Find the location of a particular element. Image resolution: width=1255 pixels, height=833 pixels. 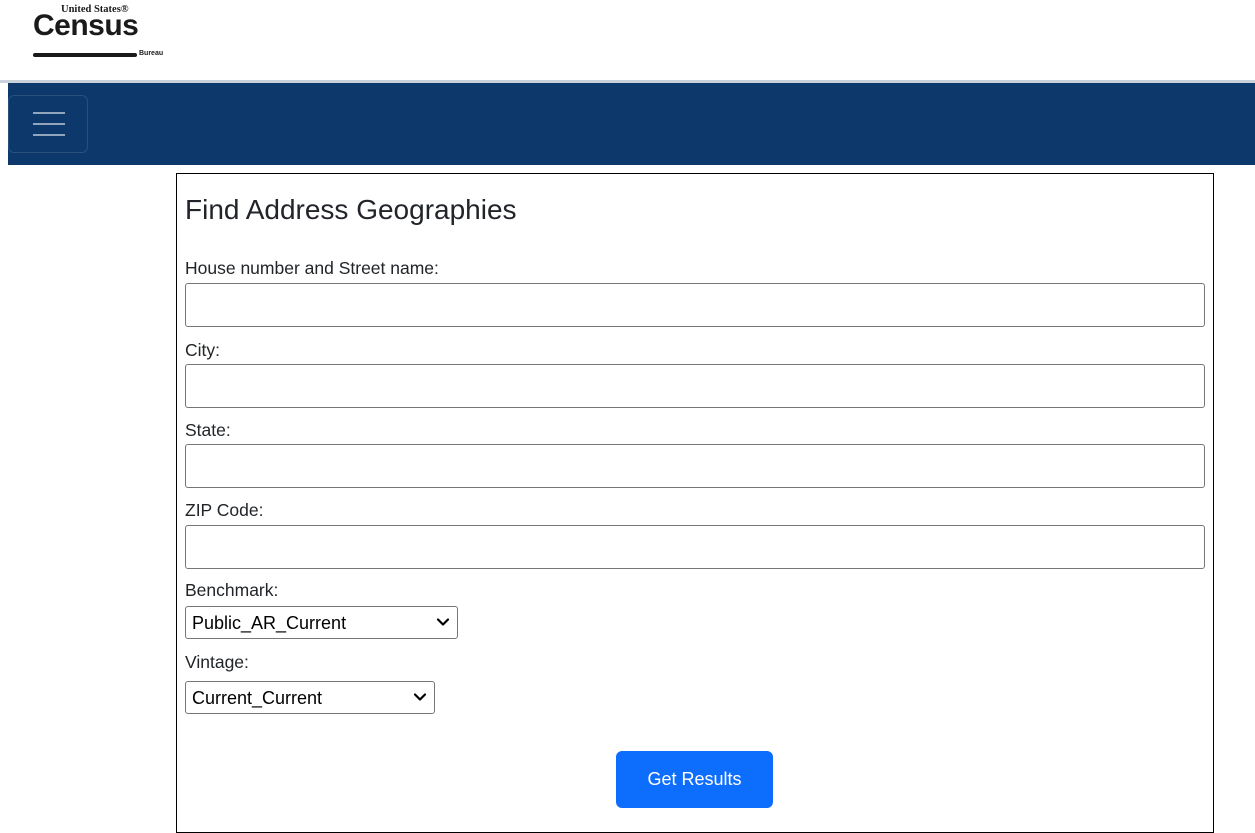

state-input is located at coordinates (695, 466).